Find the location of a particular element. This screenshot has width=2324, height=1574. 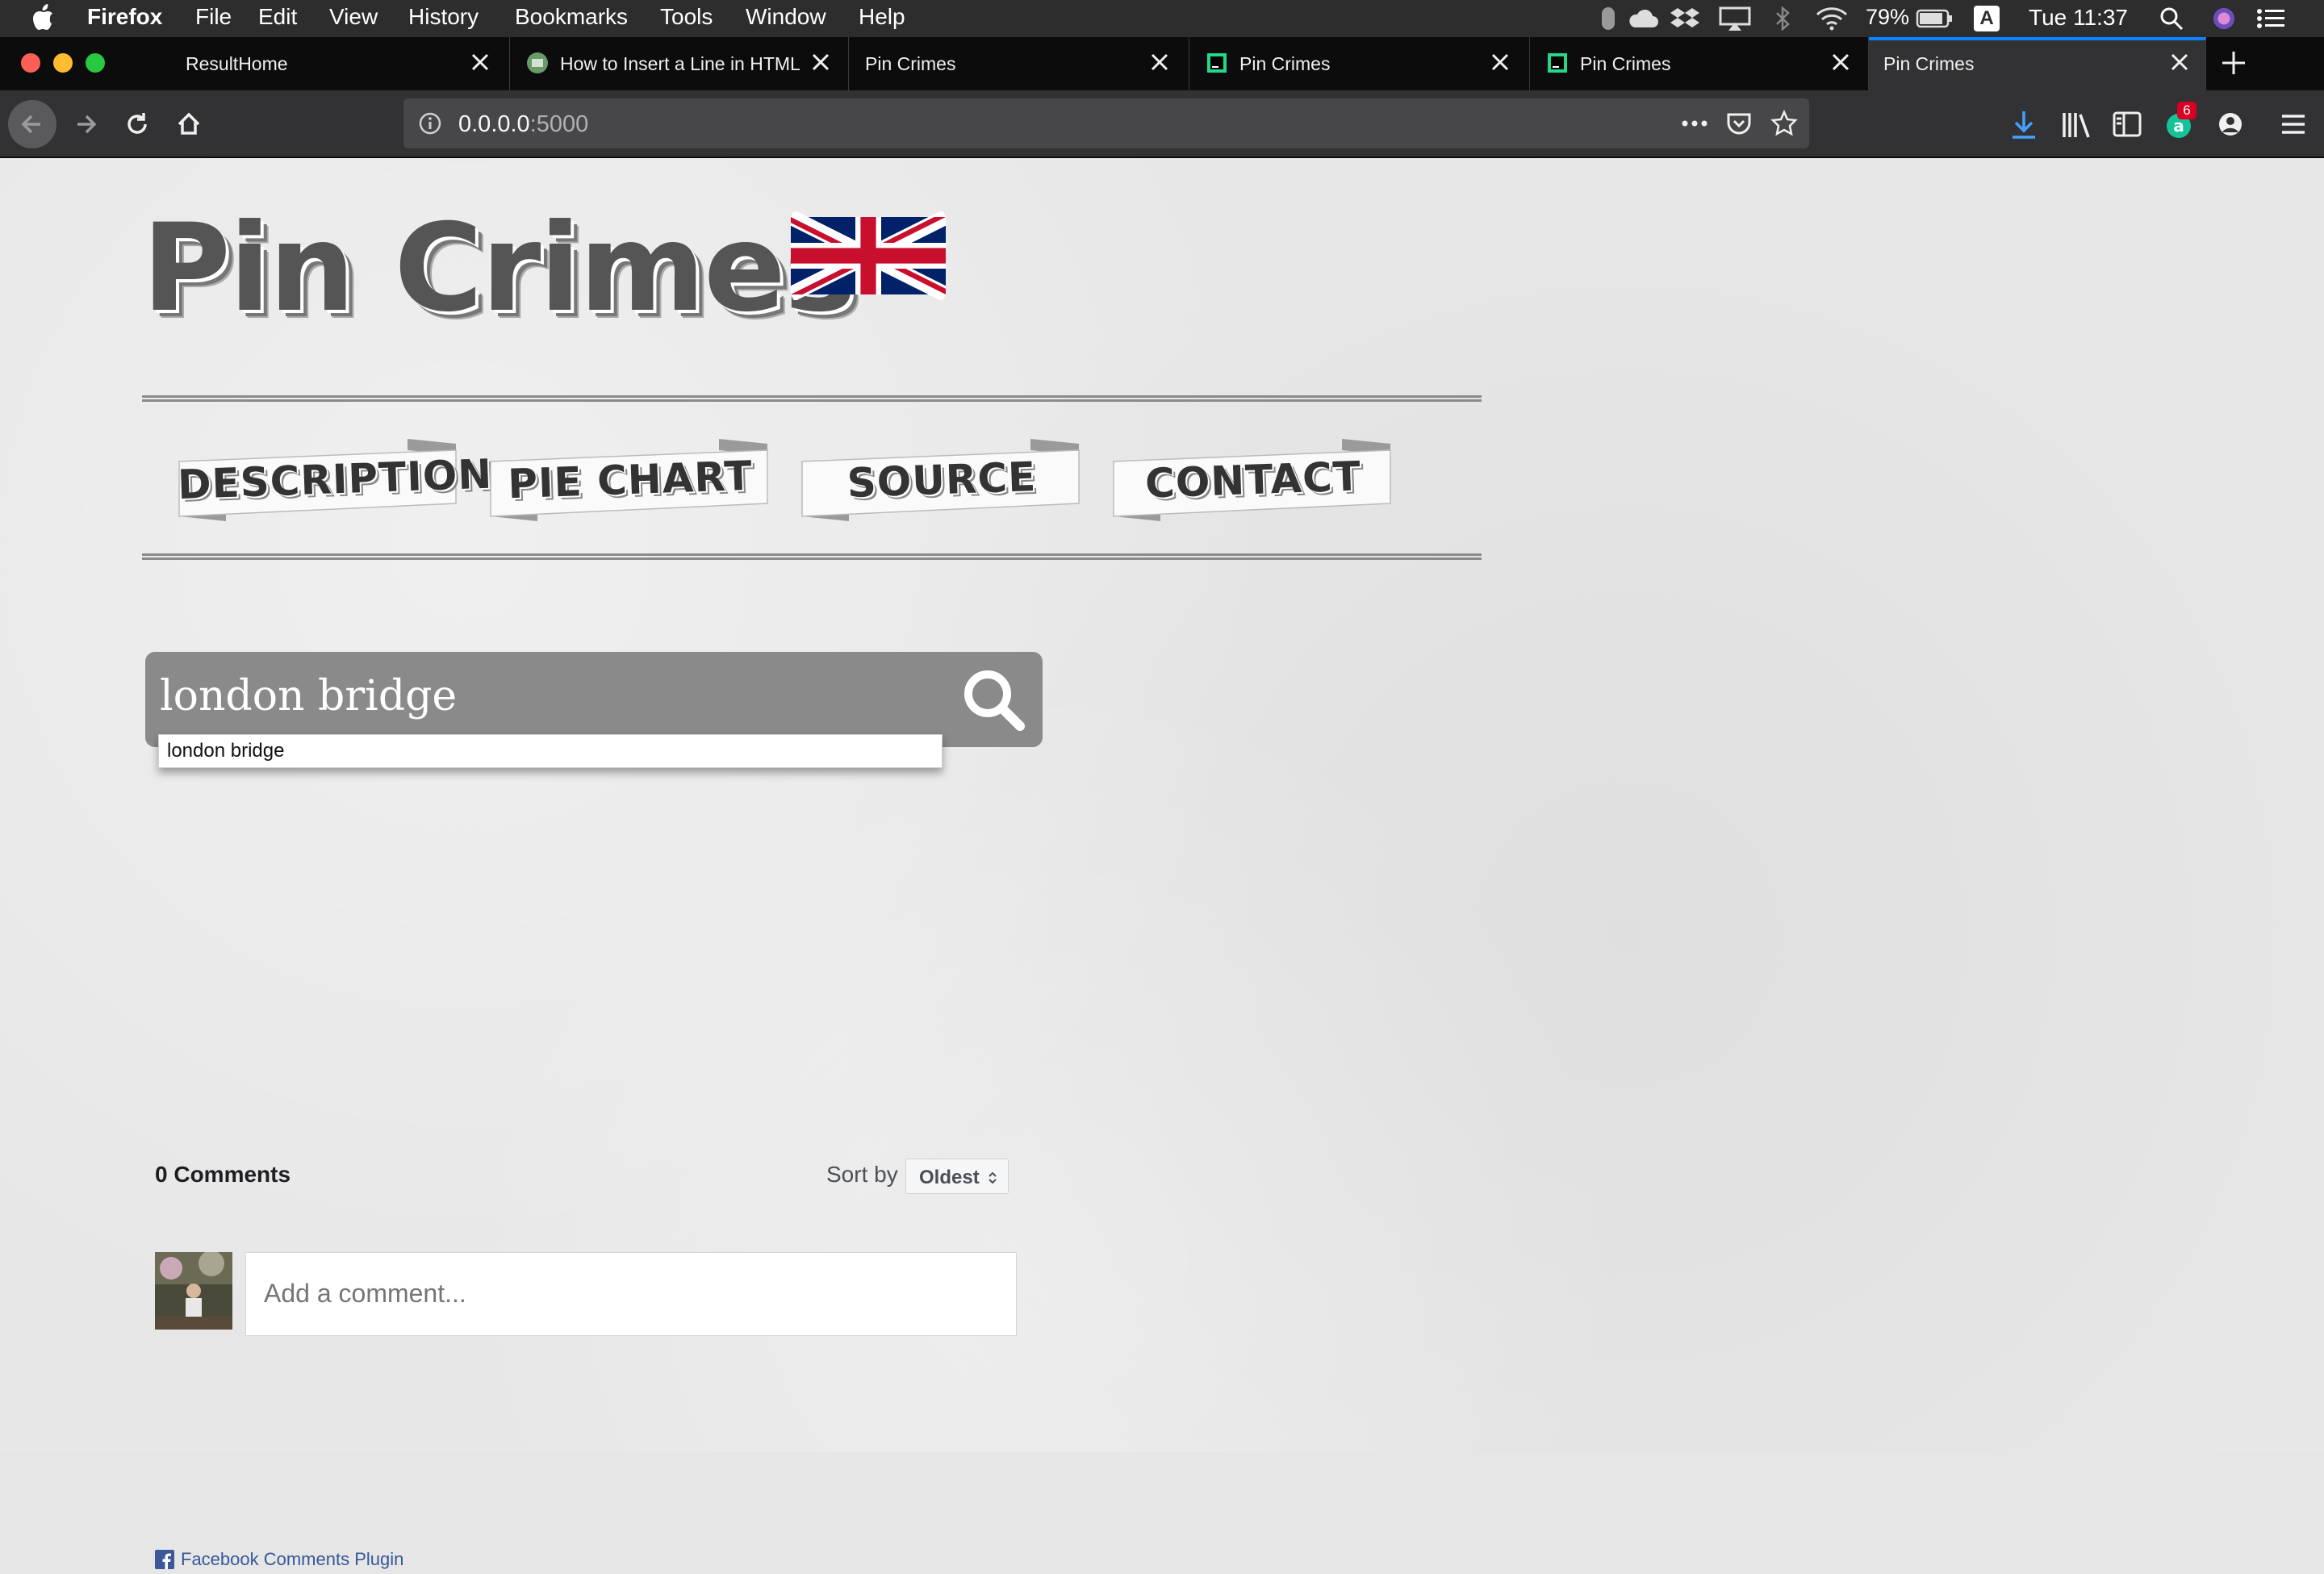

window-zoom-button is located at coordinates (95, 63).